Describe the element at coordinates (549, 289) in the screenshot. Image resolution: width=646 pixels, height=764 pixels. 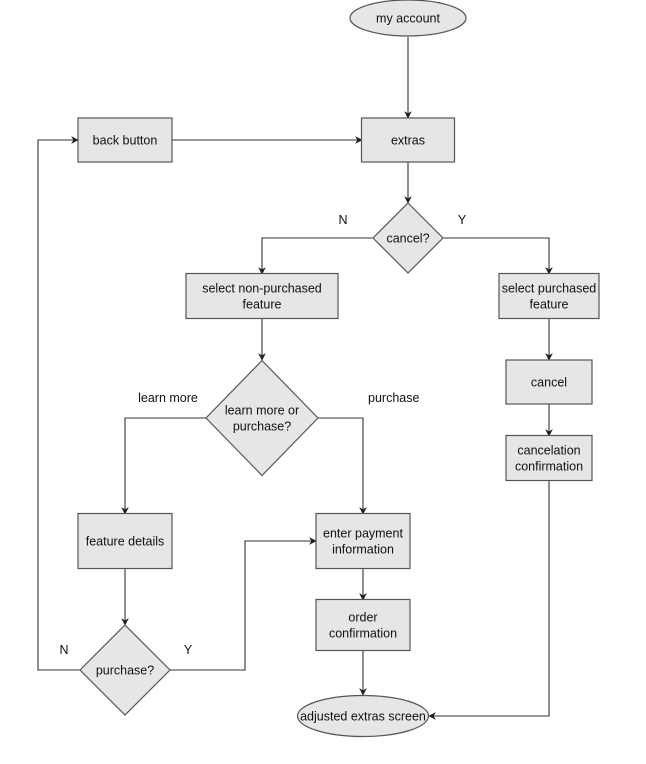
I see `node-label: select purchased` at that location.